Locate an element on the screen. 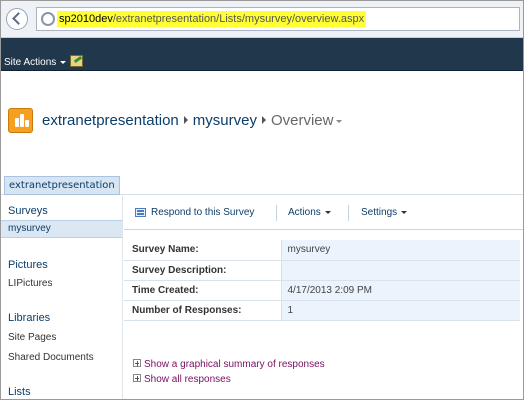  property-value: 4/17/2013 2:09 PM is located at coordinates (400, 290).